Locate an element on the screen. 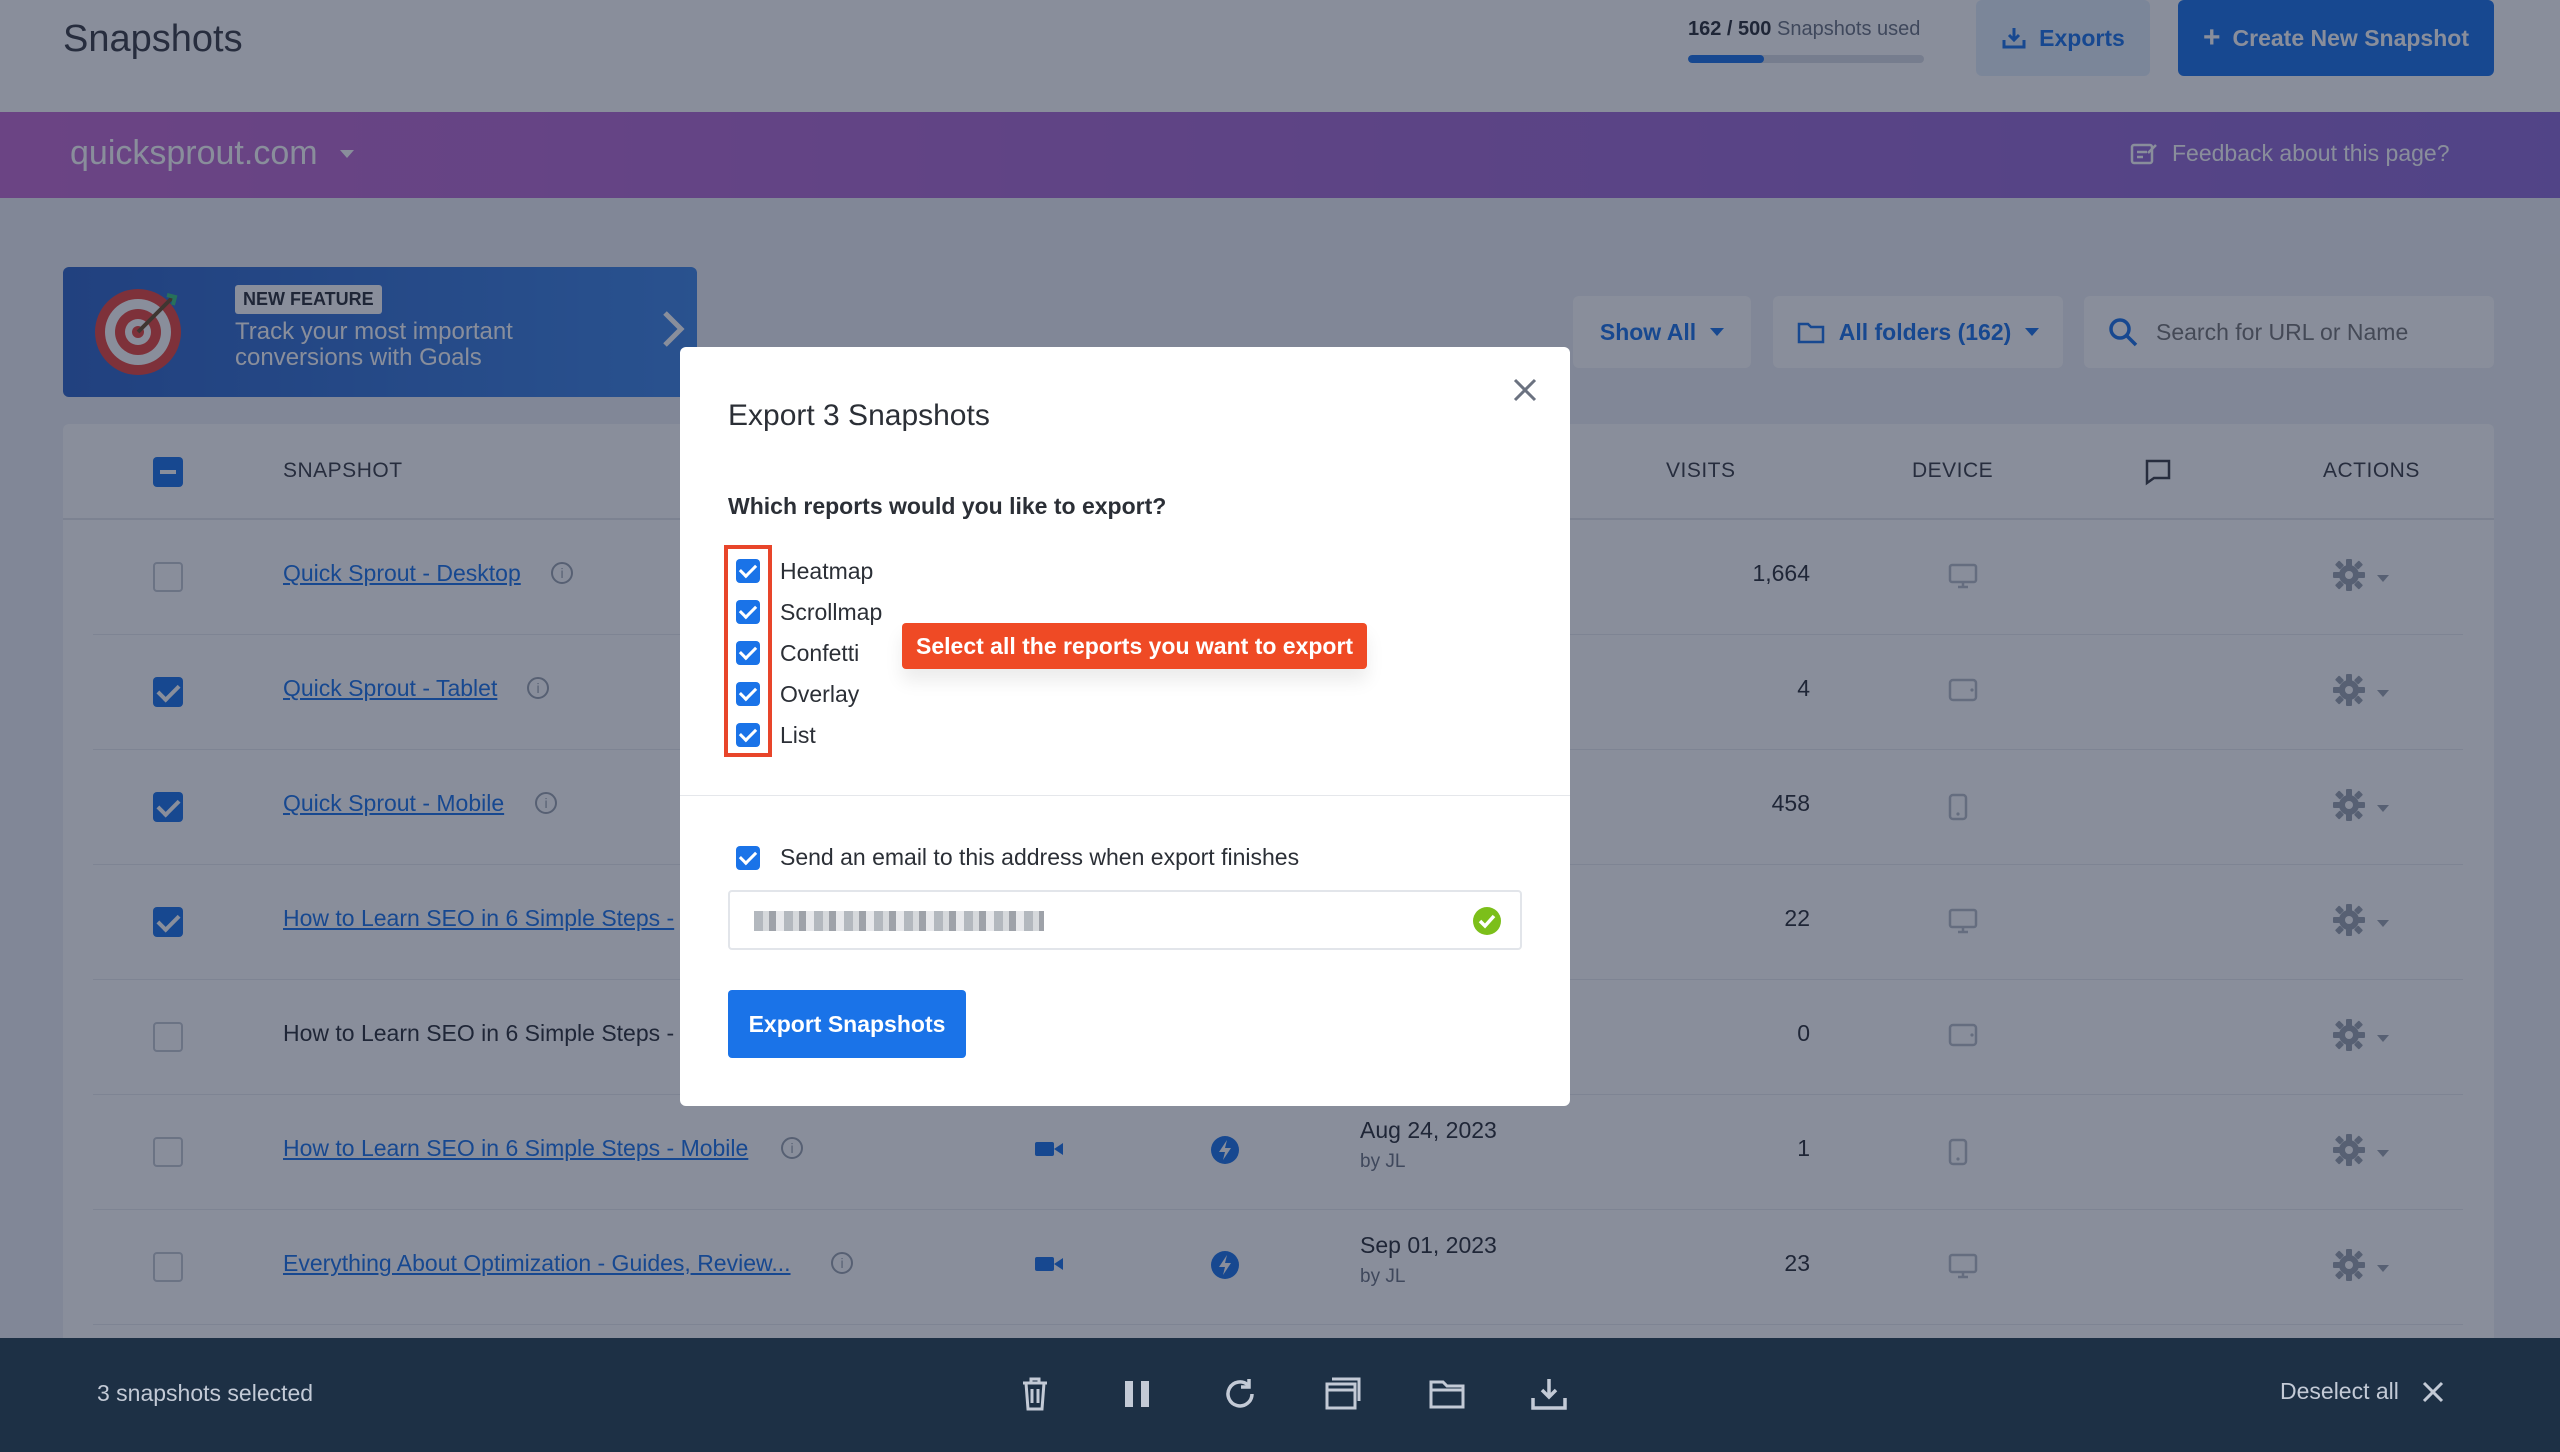  report-option: Scrollmap is located at coordinates (809, 612).